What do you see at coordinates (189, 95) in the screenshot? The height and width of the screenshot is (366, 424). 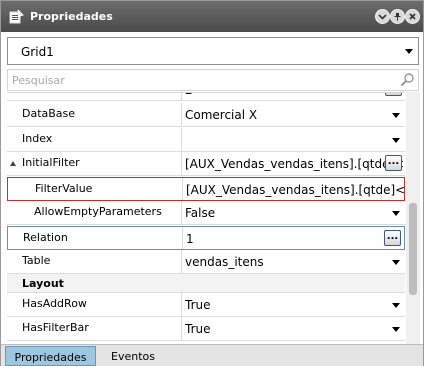 I see `property-value: 2` at bounding box center [189, 95].